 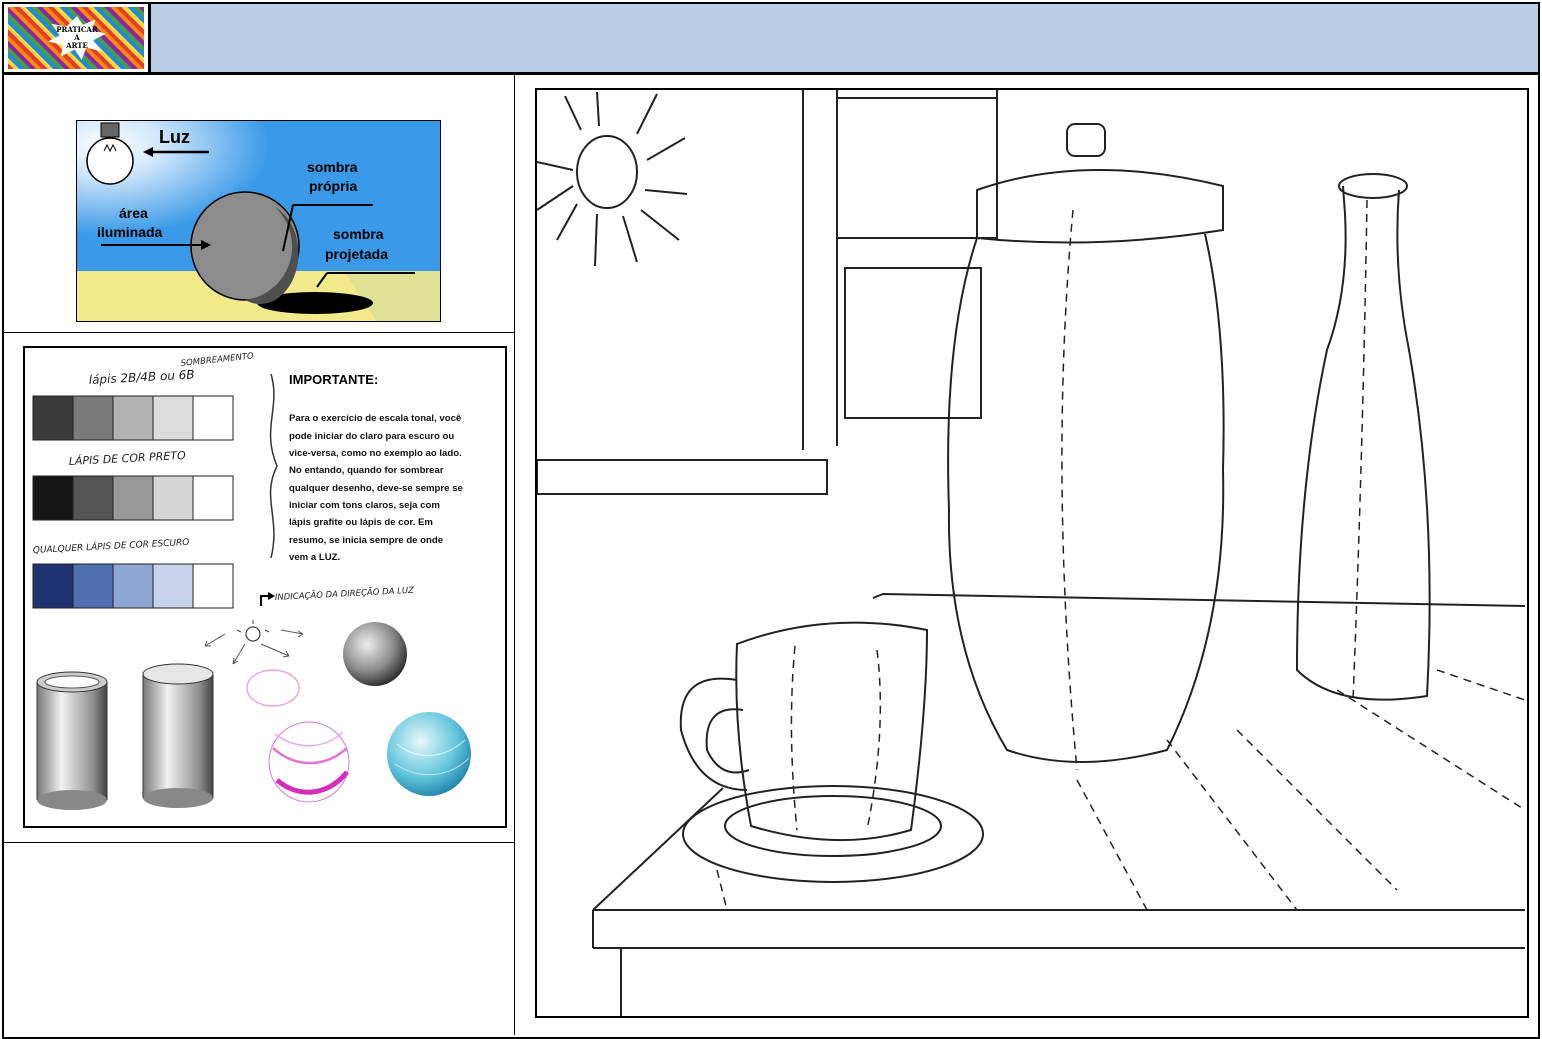 What do you see at coordinates (358, 234) in the screenshot?
I see `cast-shadow-label-1: sombra` at bounding box center [358, 234].